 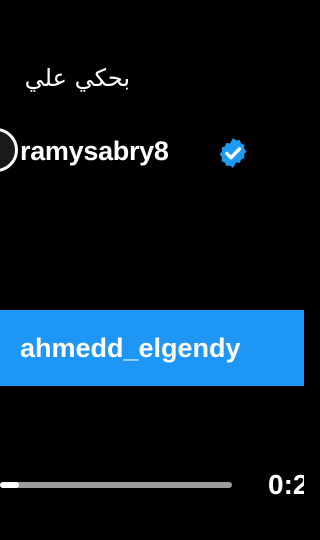 What do you see at coordinates (286, 484) in the screenshot?
I see `playback-time: 0:2` at bounding box center [286, 484].